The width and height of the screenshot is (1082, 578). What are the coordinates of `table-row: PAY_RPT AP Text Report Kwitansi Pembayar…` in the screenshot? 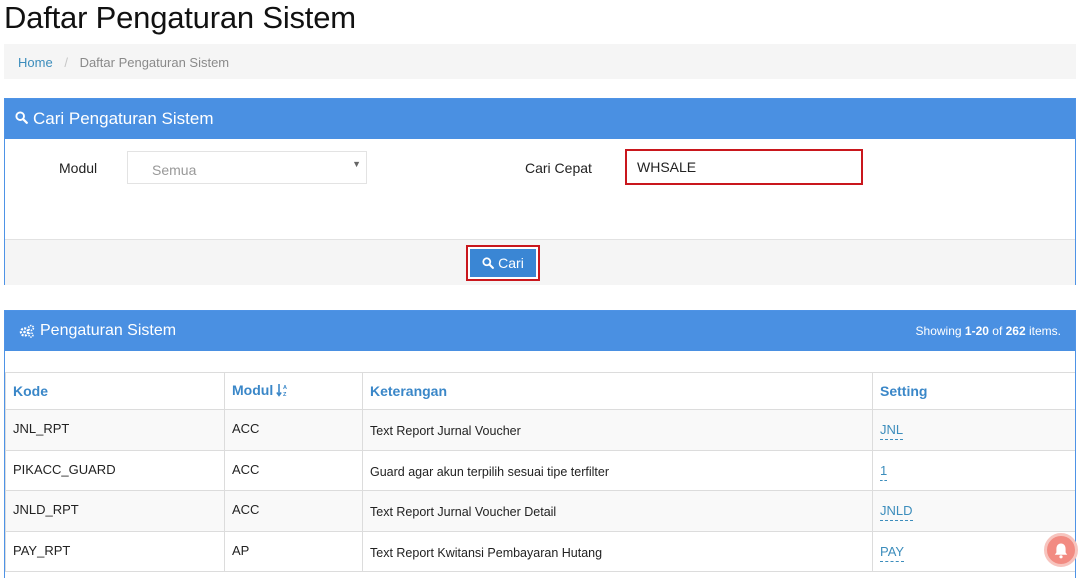 It's located at (540, 551).